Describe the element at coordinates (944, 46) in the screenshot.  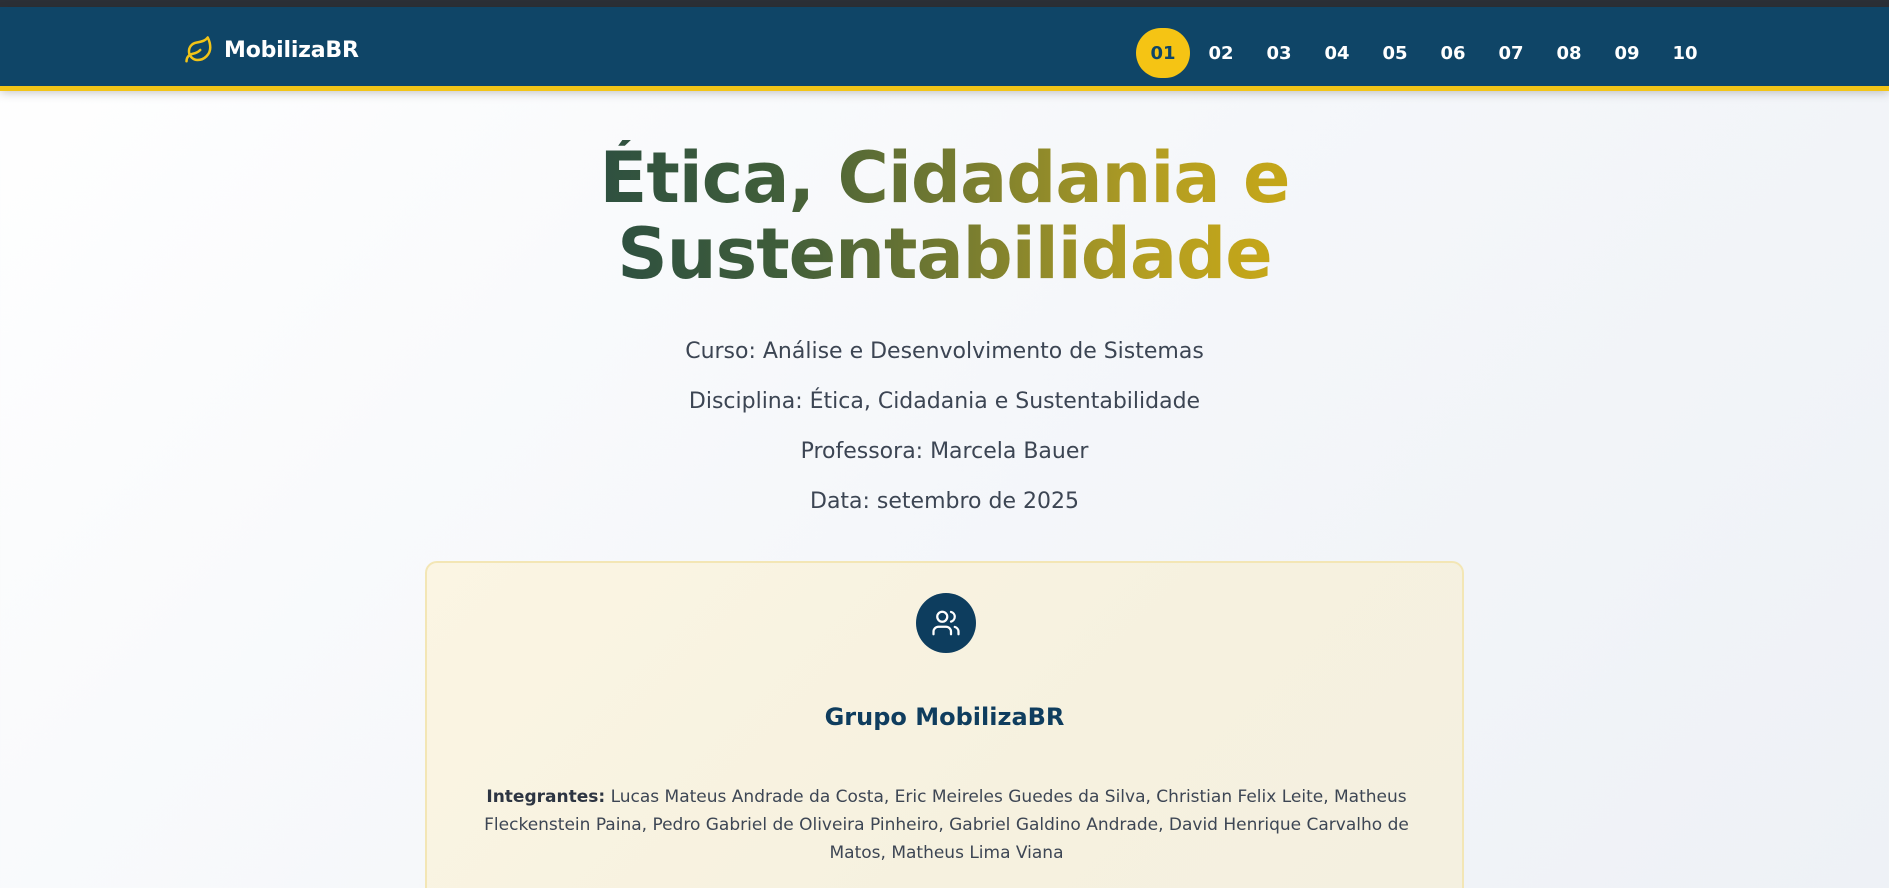
I see `top-navbar: MobilizaBR 01 02 03 04 05 06 07 08 09 10` at that location.